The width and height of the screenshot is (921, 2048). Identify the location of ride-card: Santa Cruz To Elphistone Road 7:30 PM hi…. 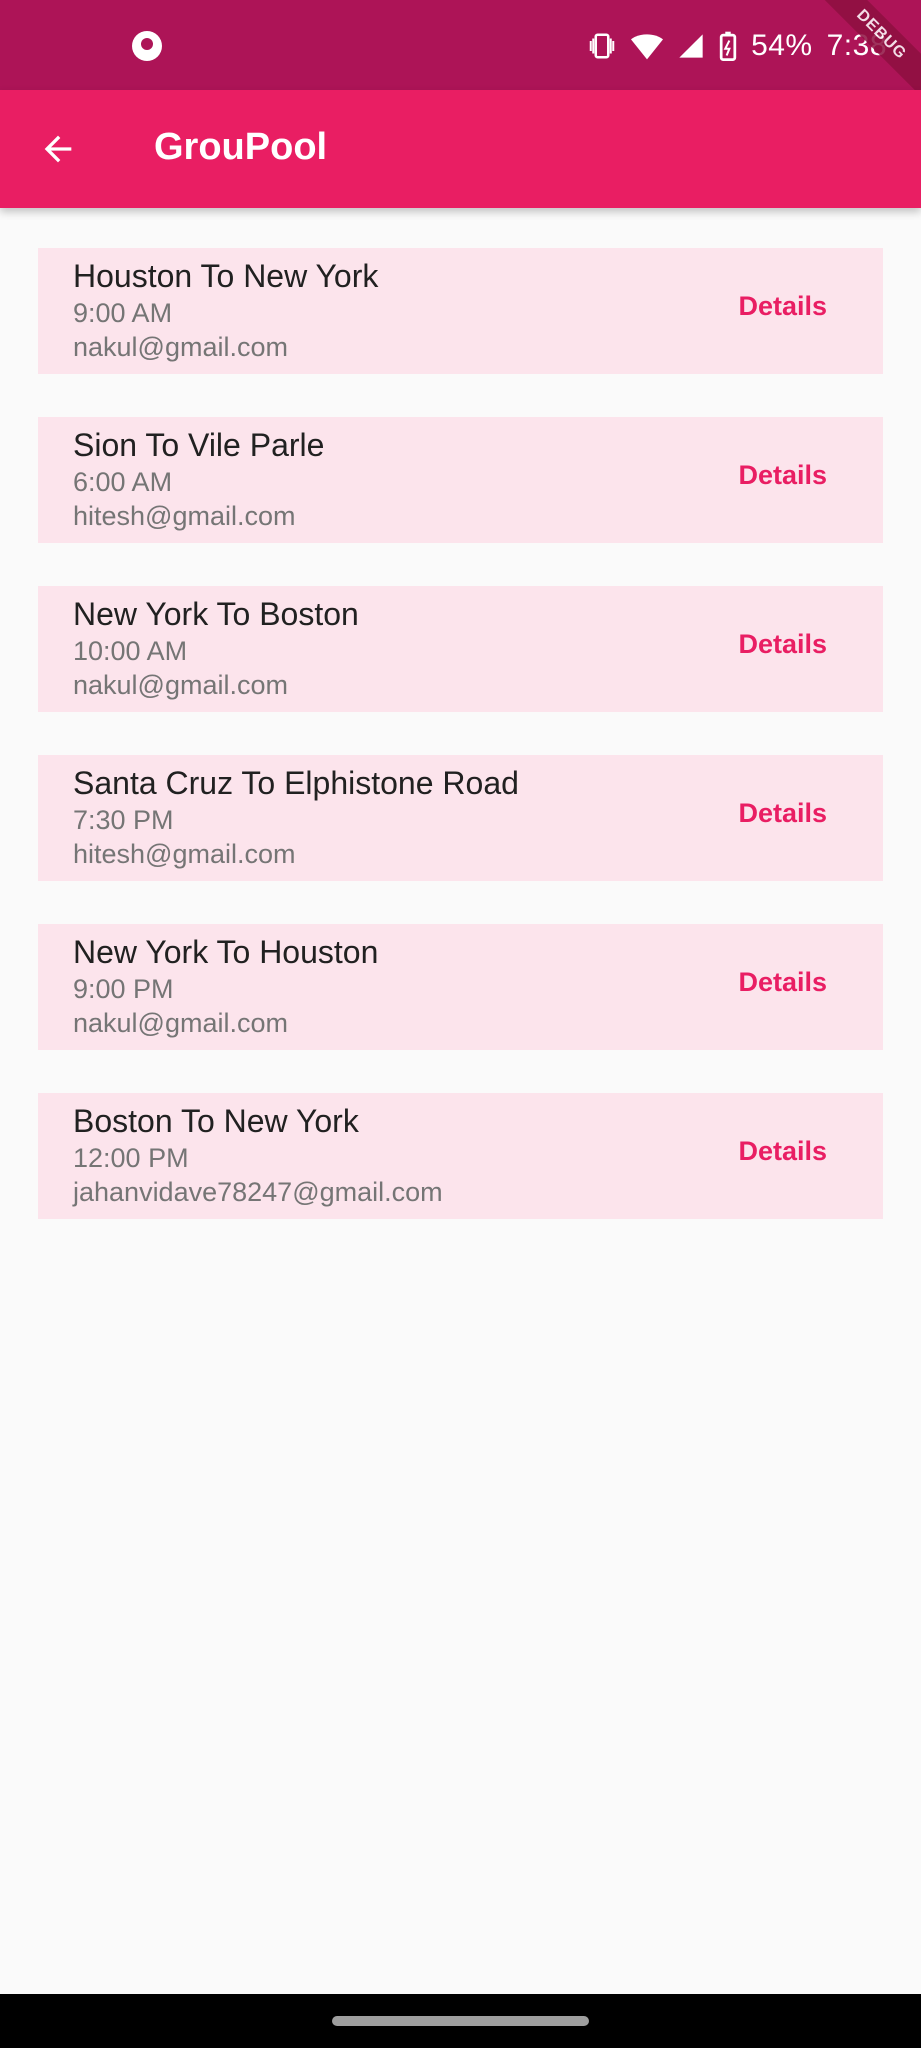
(460, 818).